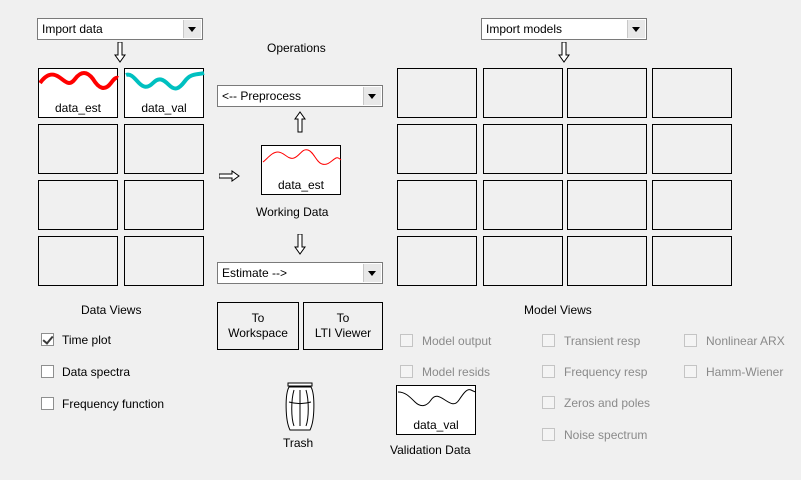 The height and width of the screenshot is (480, 801). I want to click on working-data-name: data_est, so click(301, 185).